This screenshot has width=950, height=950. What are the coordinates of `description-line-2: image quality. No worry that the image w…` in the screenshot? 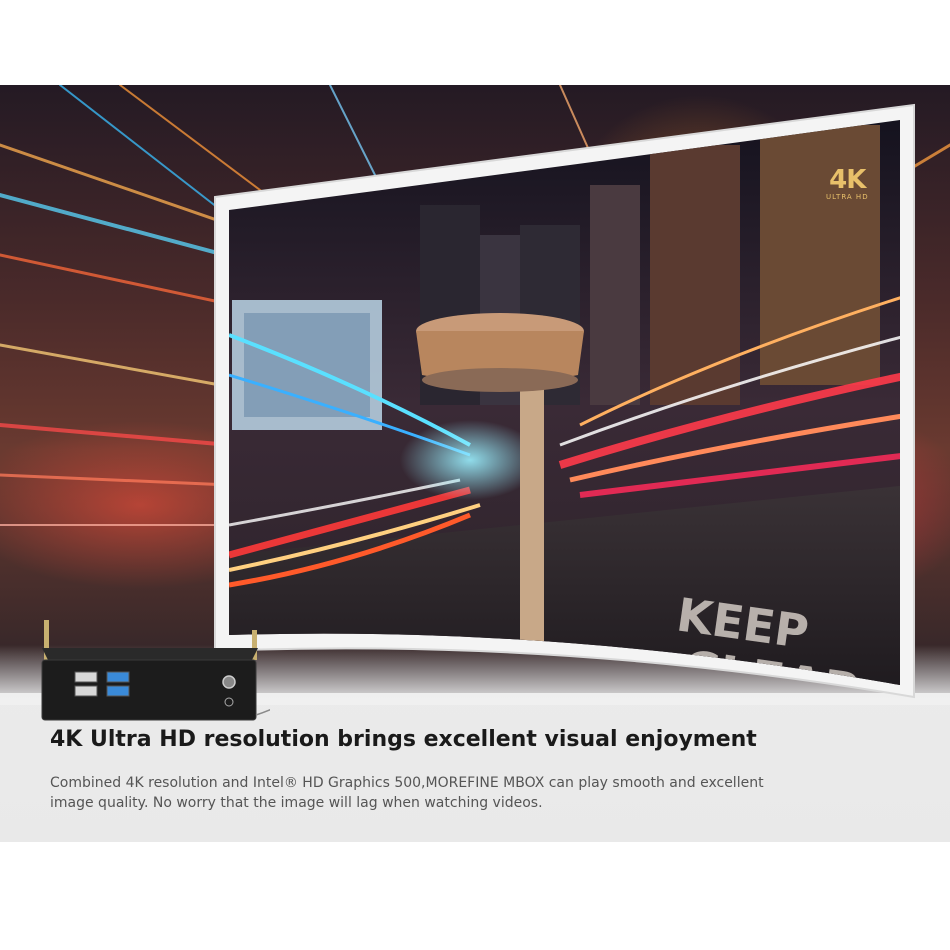 It's located at (296, 803).